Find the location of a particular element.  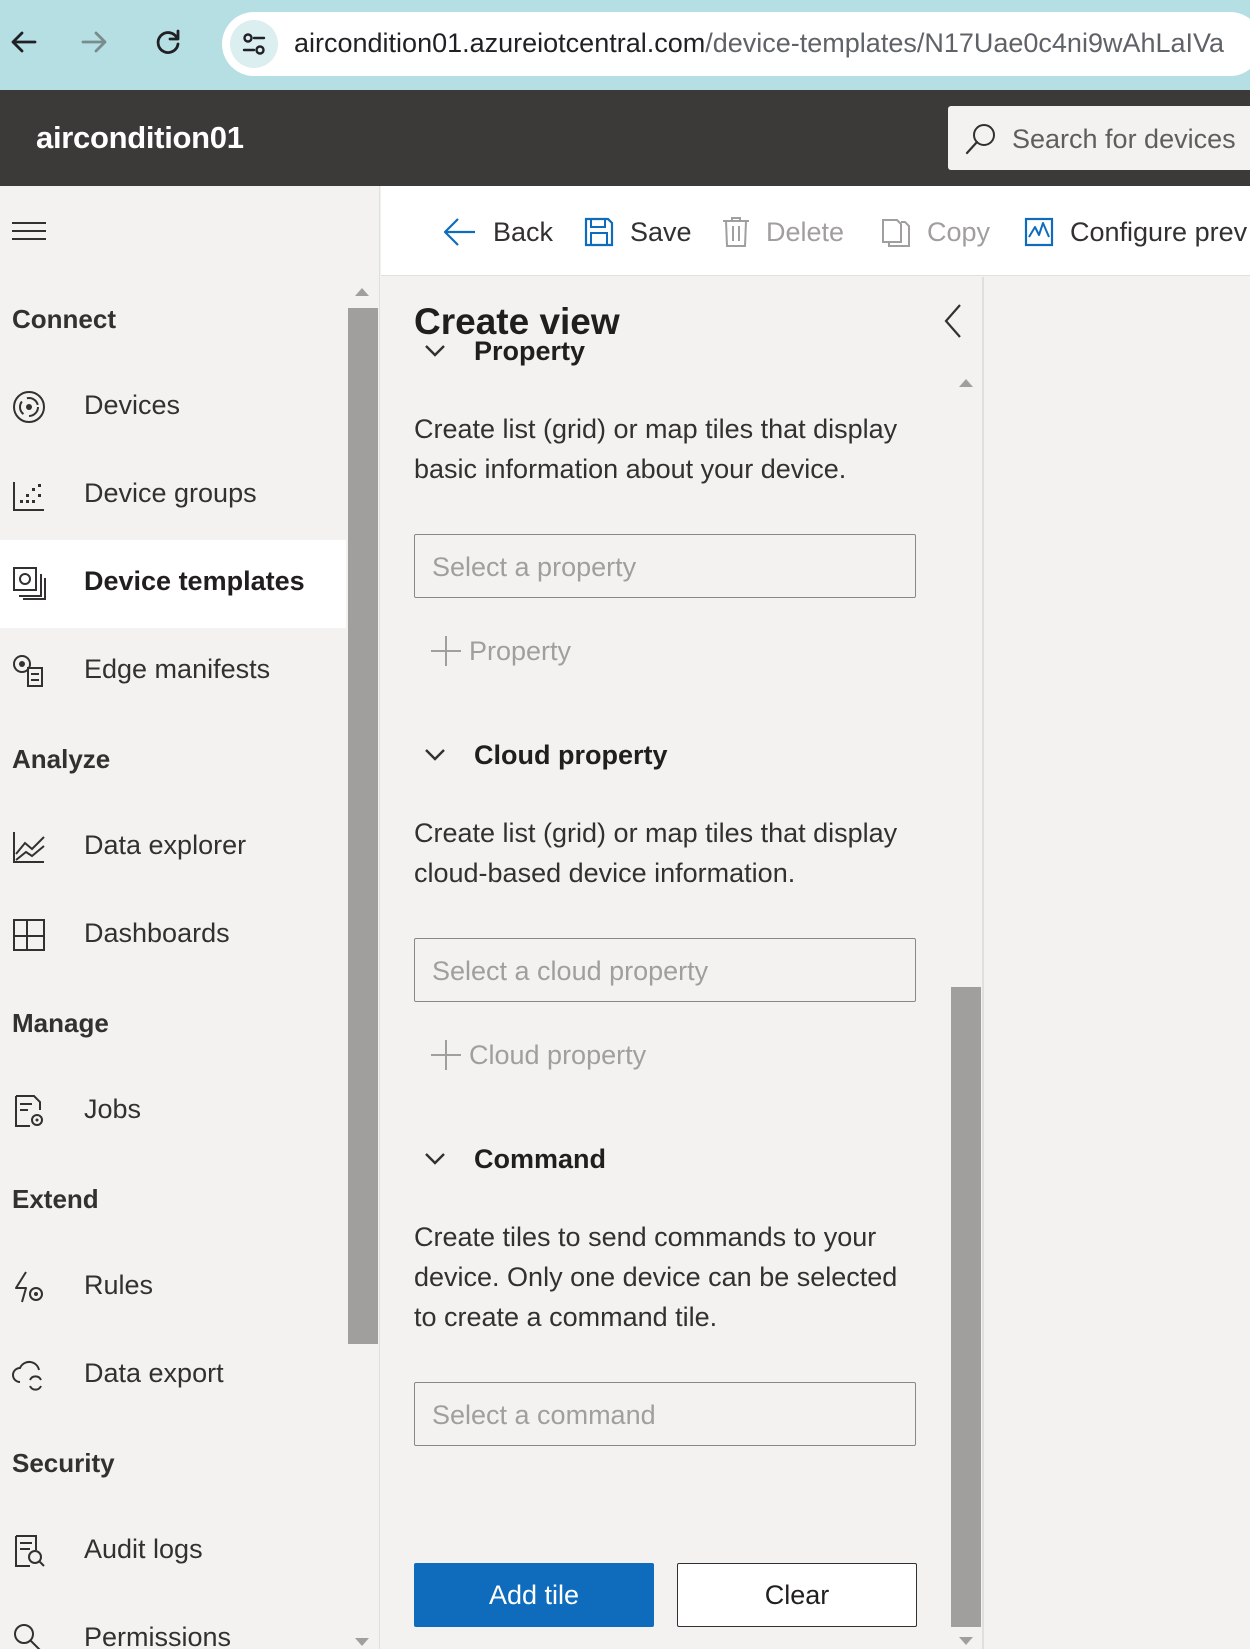

panel-scroll-down is located at coordinates (966, 1641).